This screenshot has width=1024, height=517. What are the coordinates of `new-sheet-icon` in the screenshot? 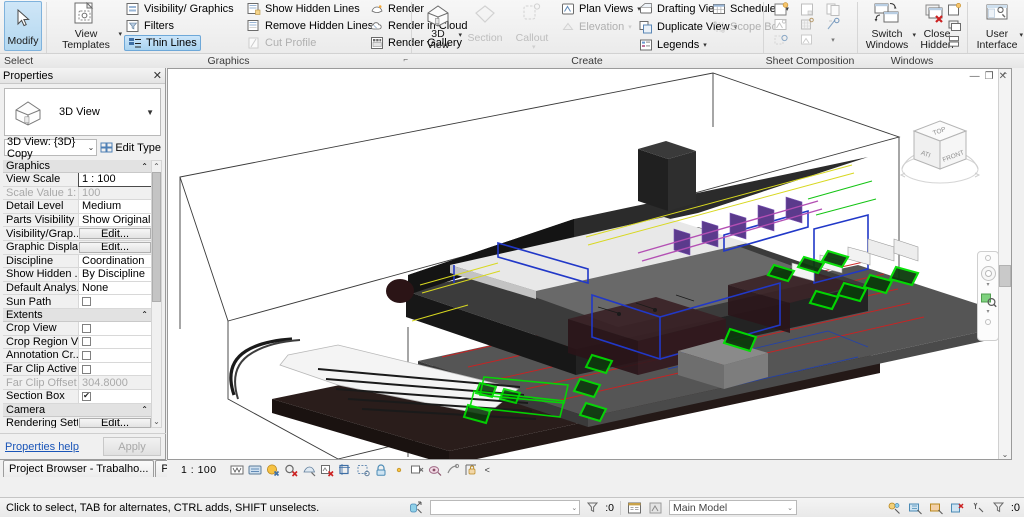 It's located at (781, 9).